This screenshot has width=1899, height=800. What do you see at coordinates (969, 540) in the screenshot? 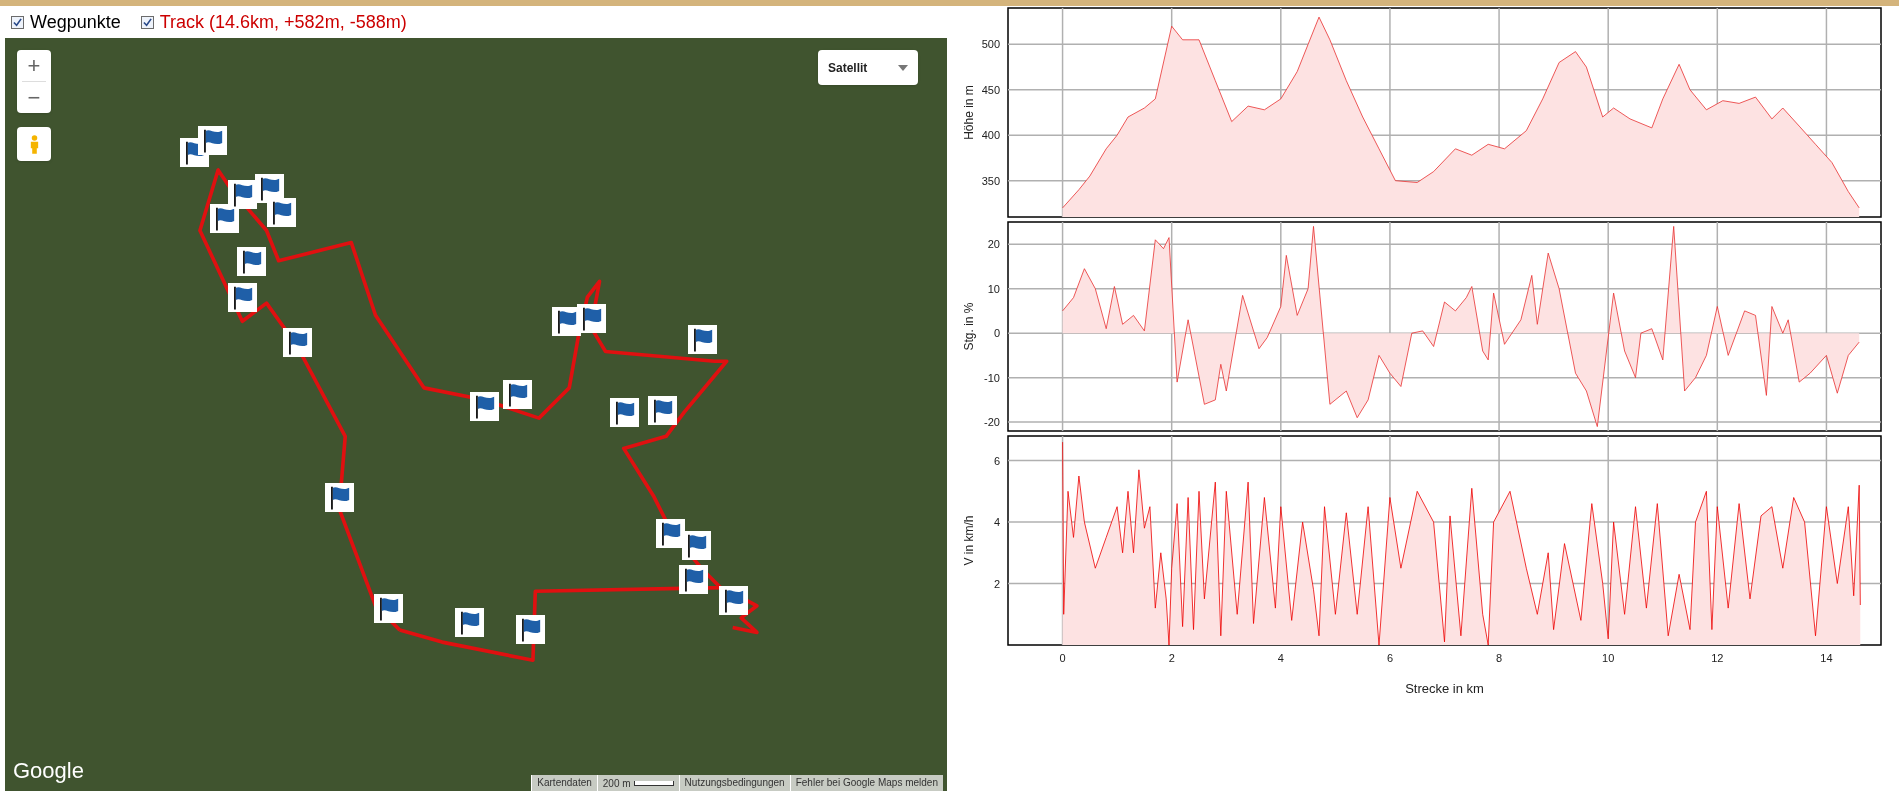
I see `y-axis-label: V in km/h` at bounding box center [969, 540].